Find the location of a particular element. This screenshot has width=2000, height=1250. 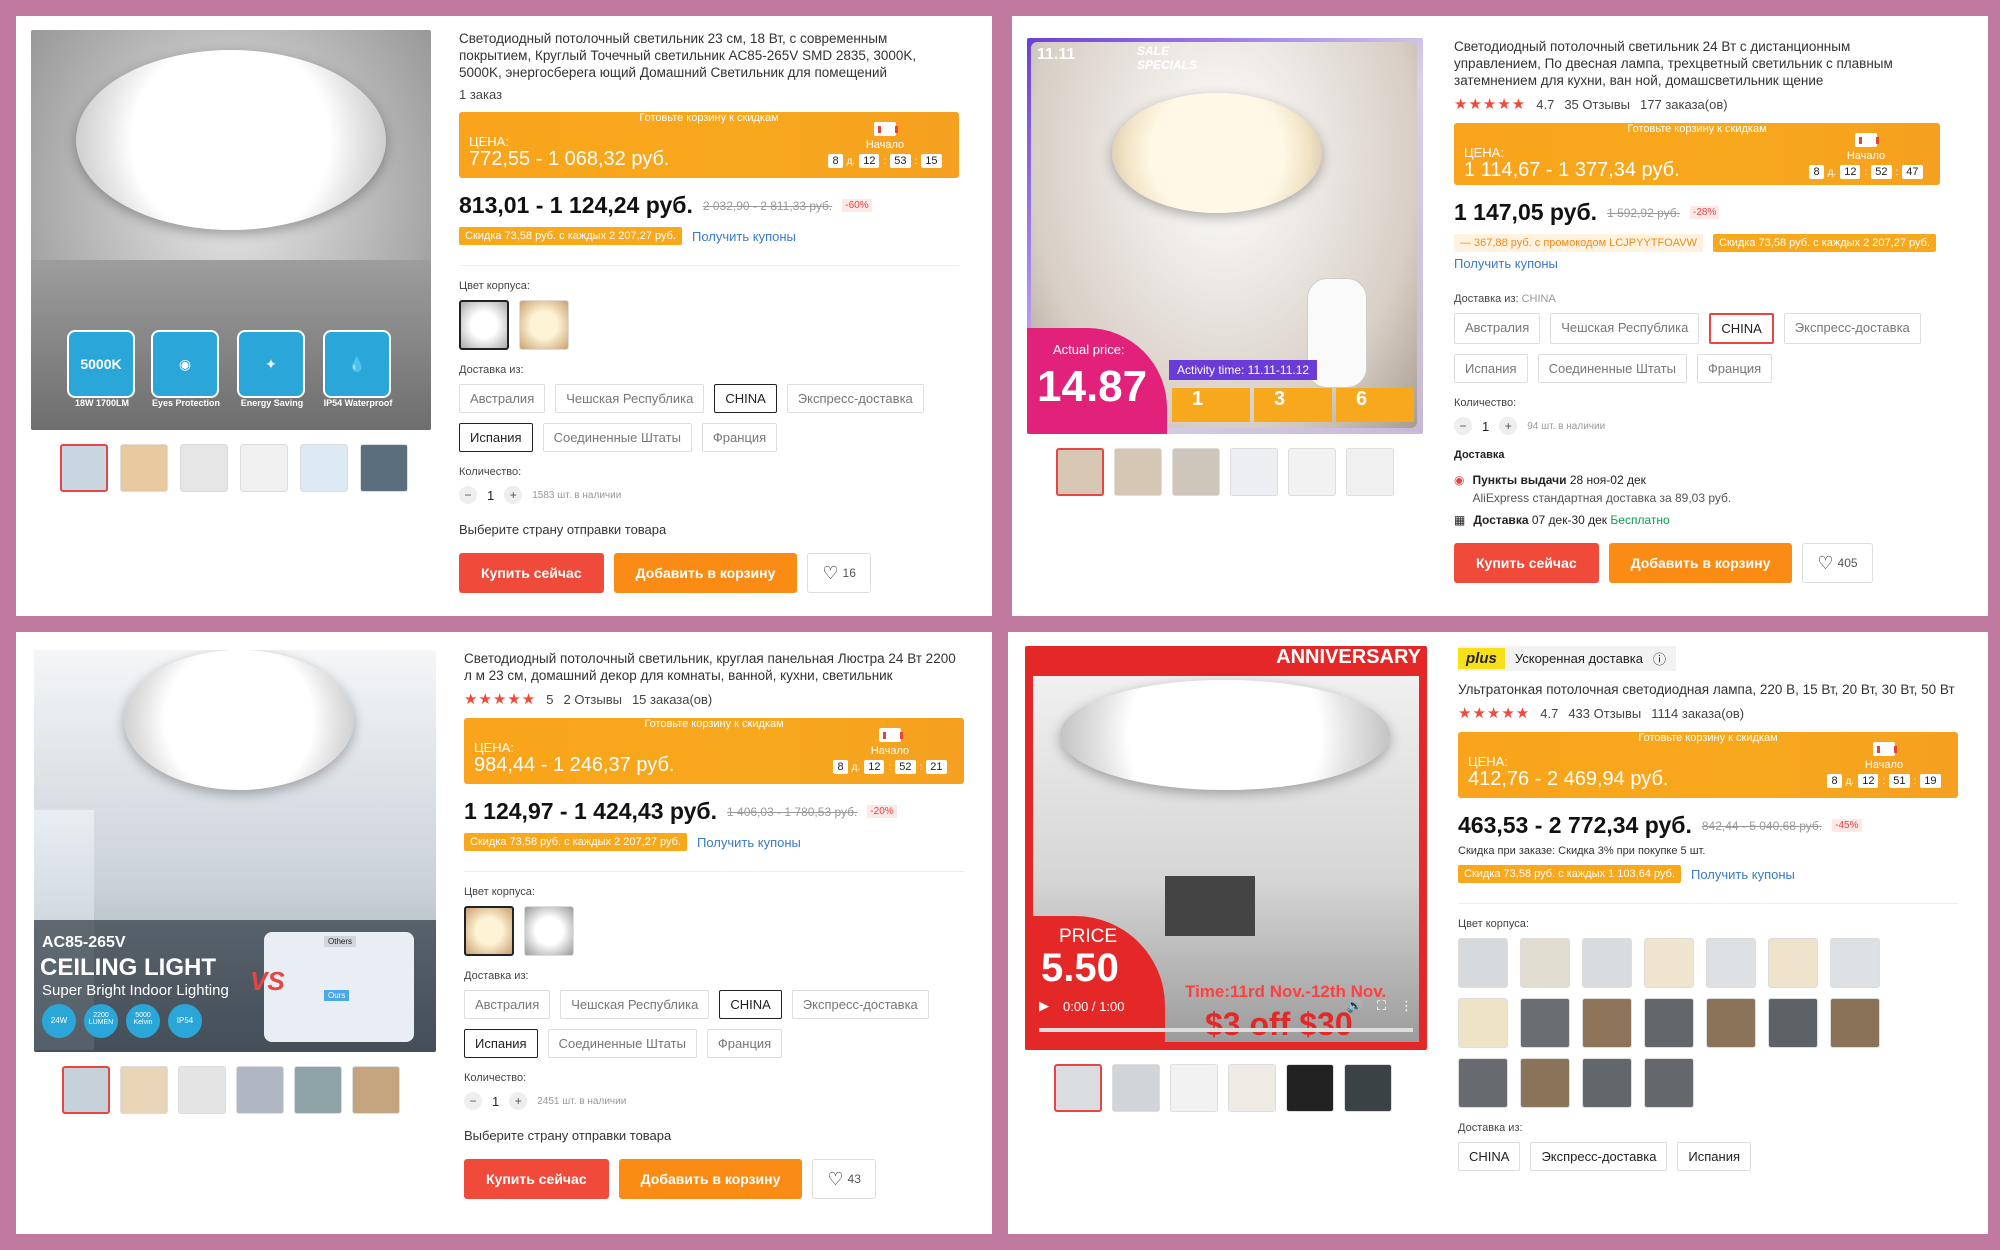

reviews-count: 2 Отзывы is located at coordinates (592, 699).